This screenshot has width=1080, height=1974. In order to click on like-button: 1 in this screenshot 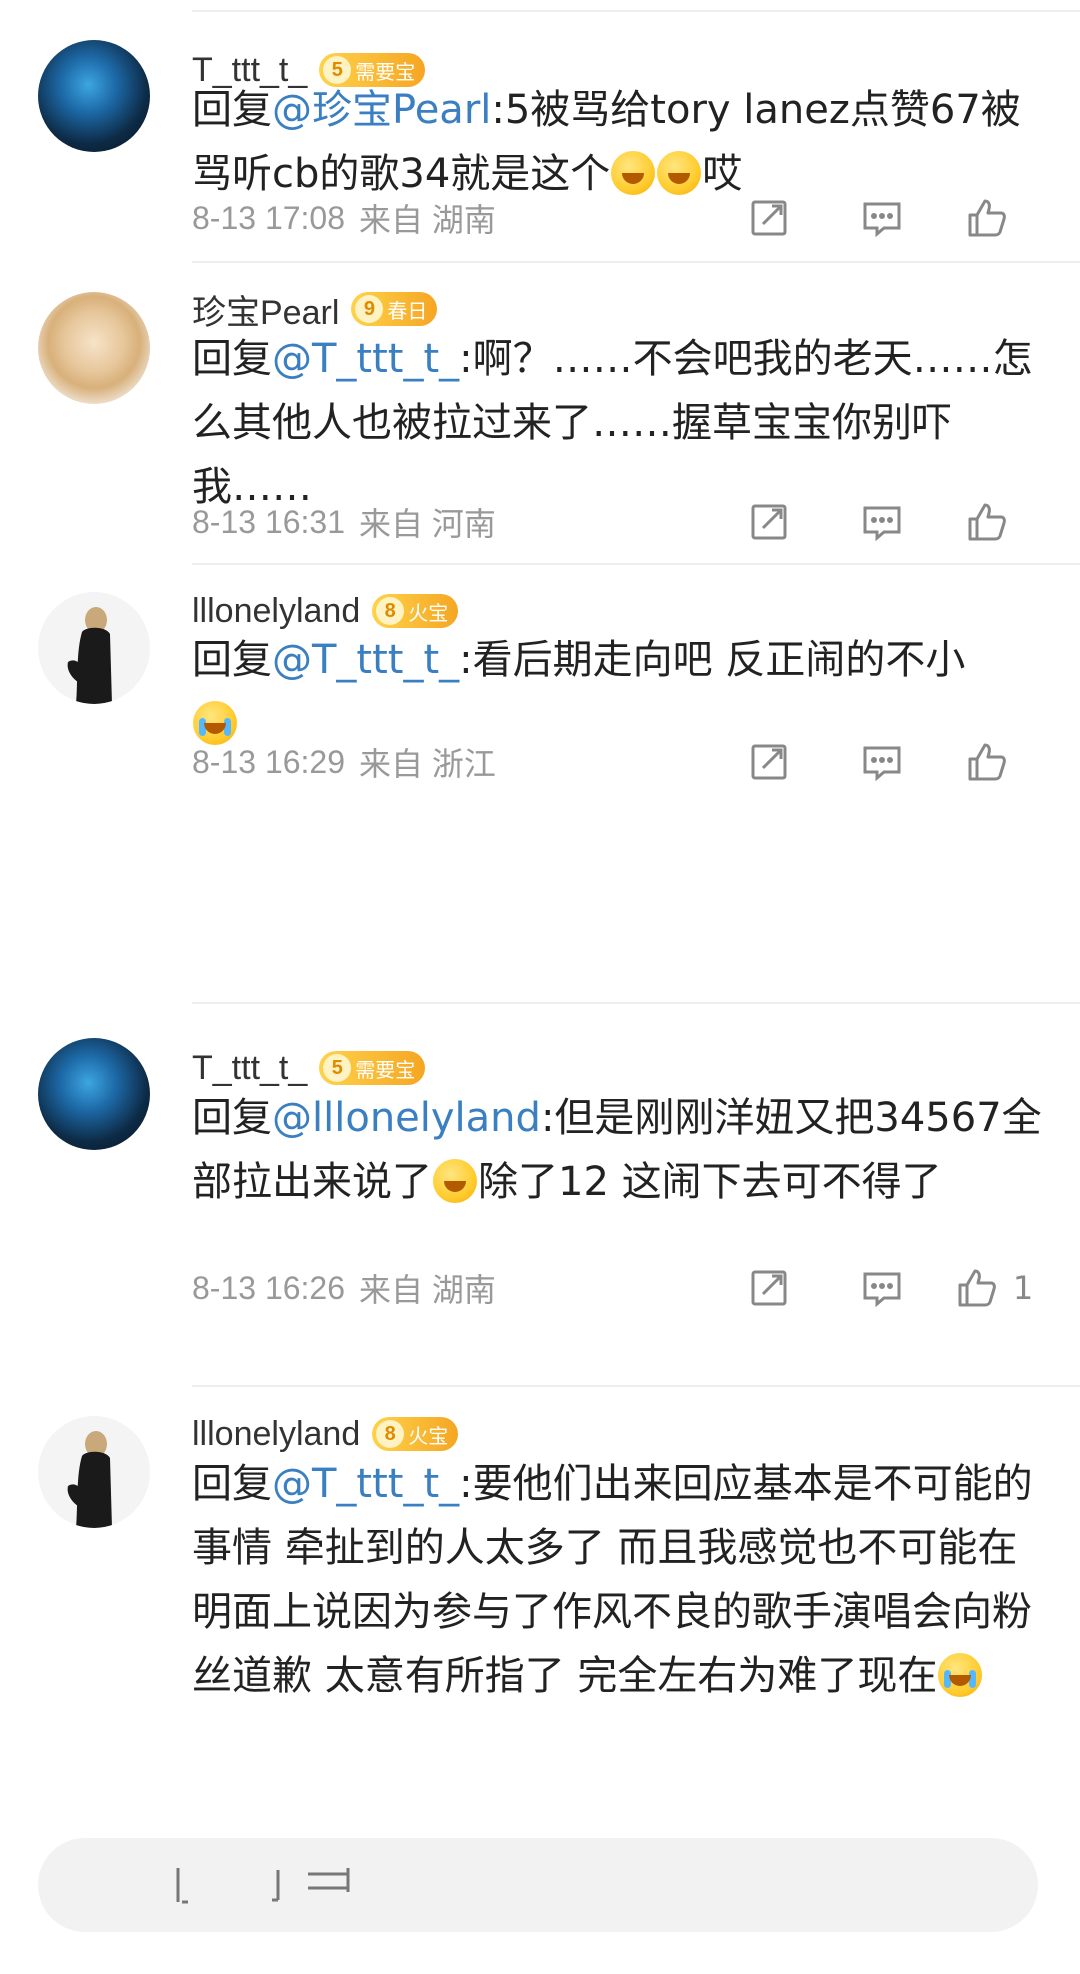, I will do `click(994, 1288)`.